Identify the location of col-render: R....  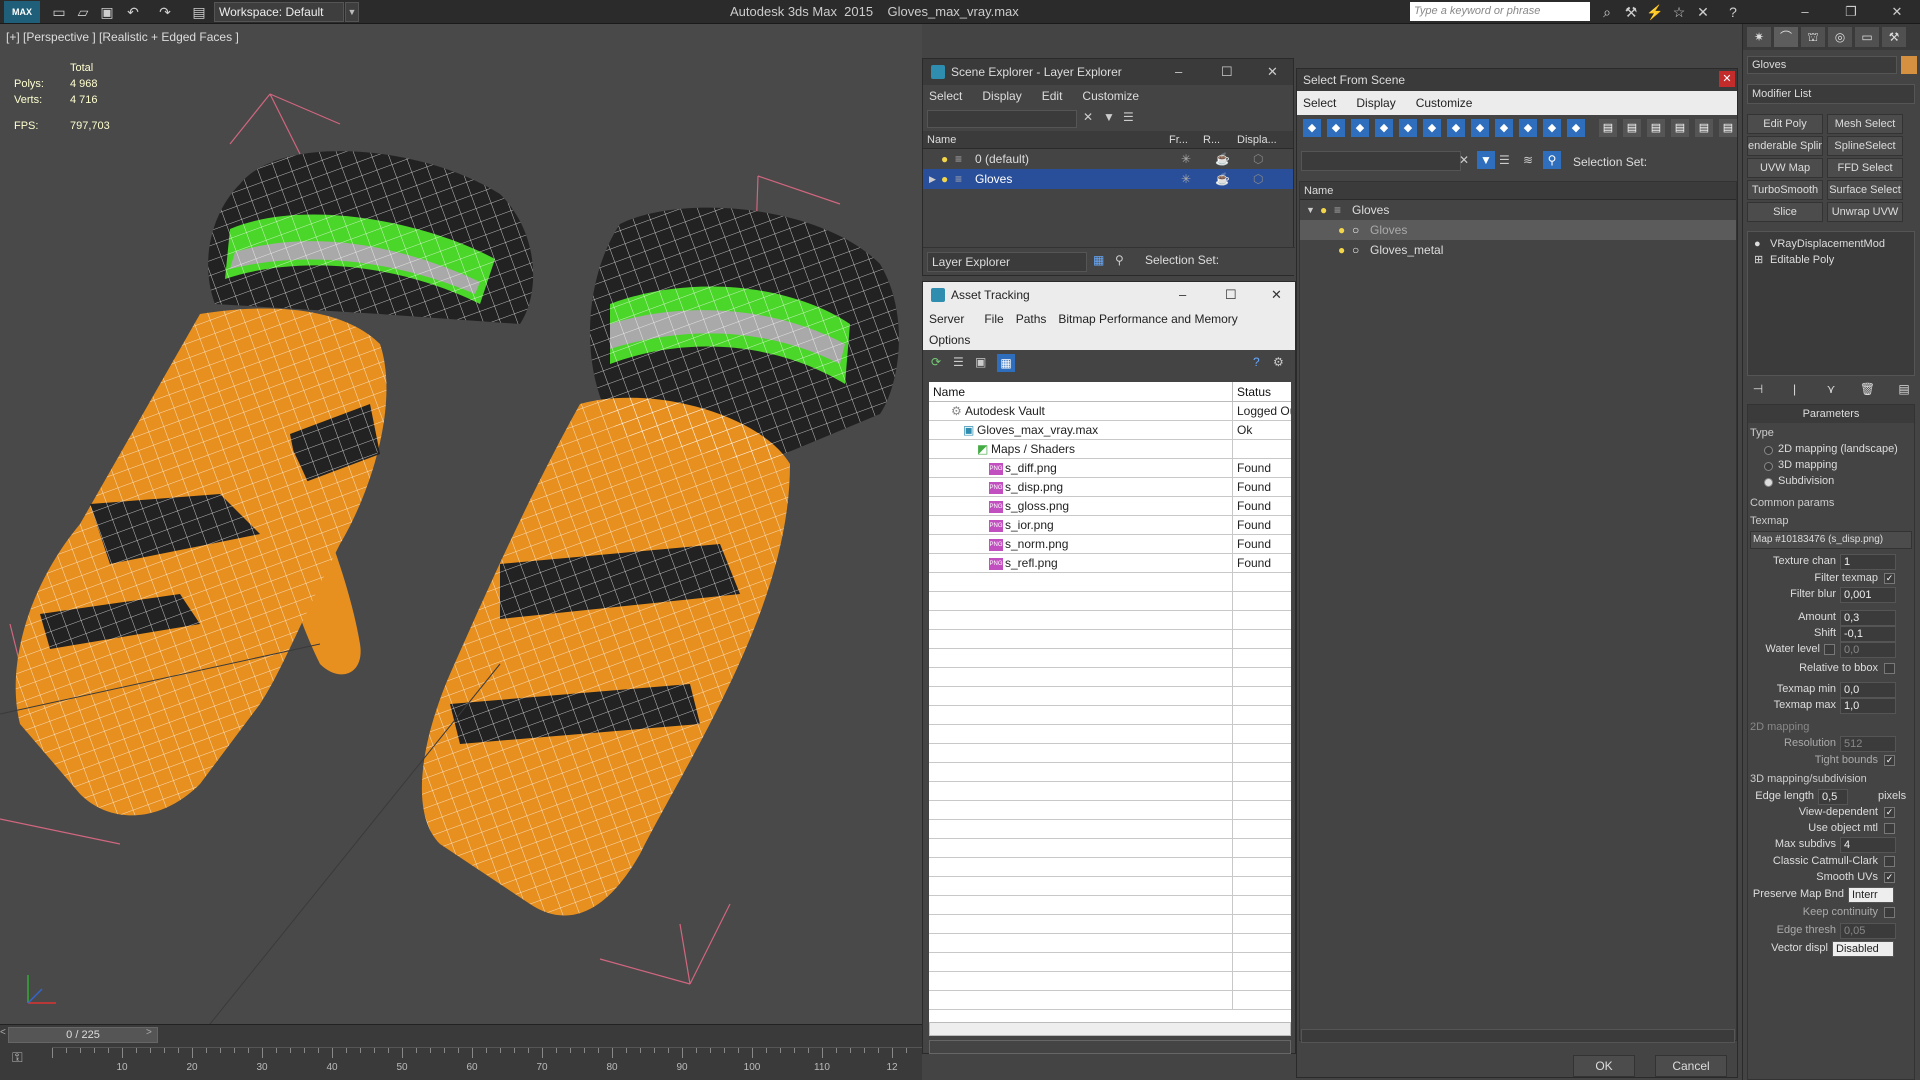
(1220, 139).